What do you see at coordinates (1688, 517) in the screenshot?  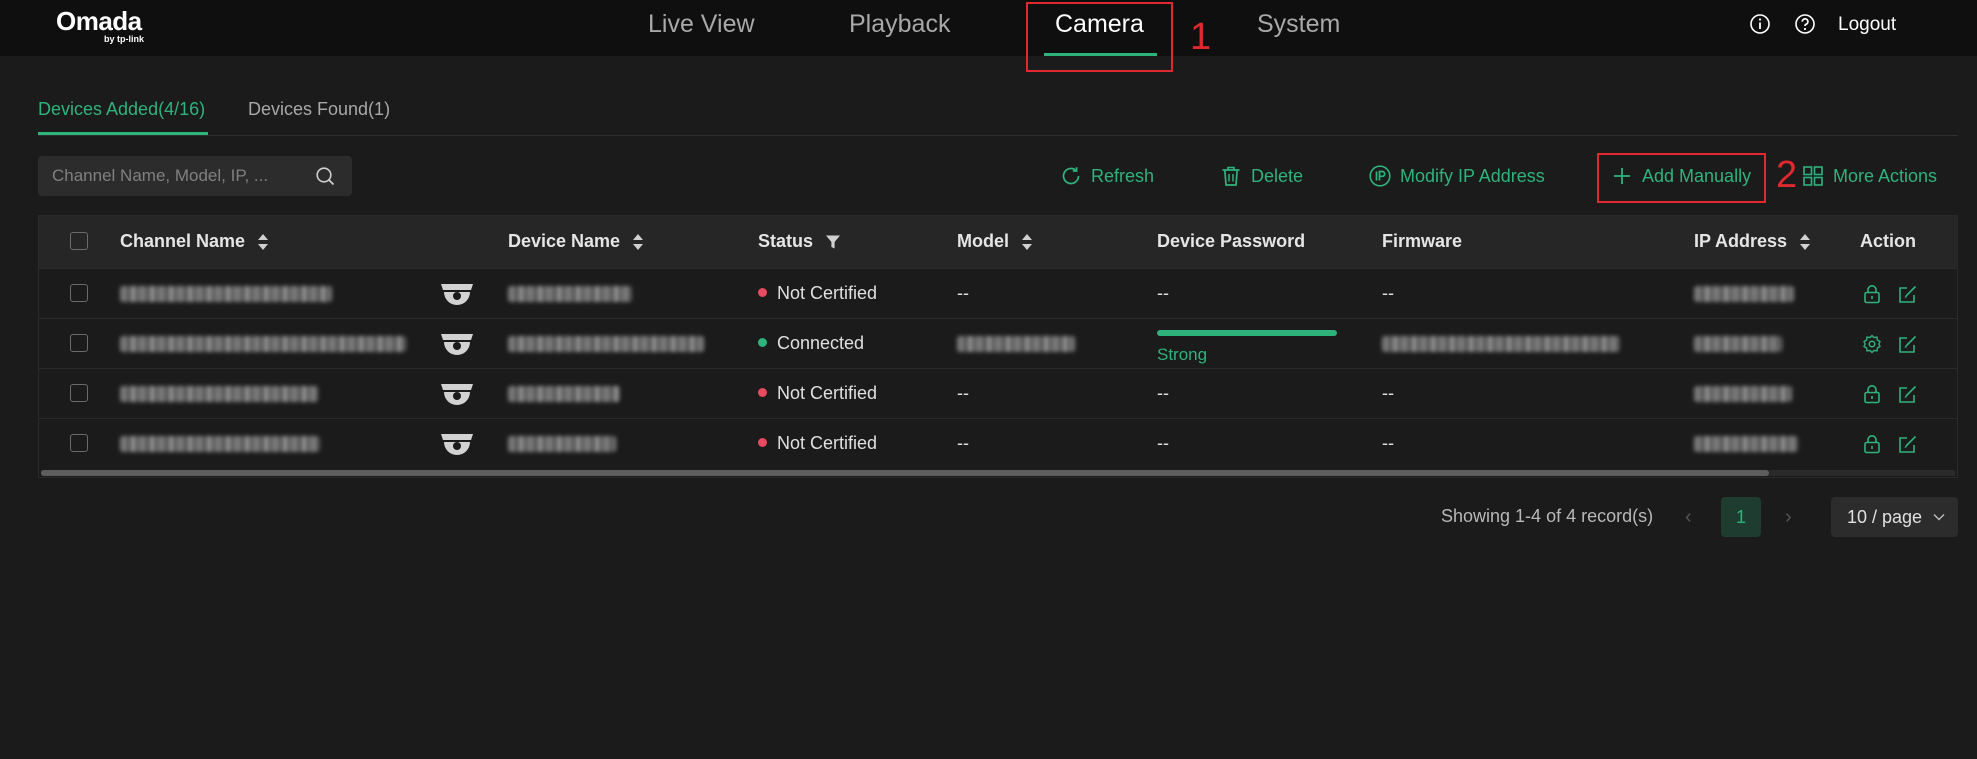 I see `prev-page-button: ‹` at bounding box center [1688, 517].